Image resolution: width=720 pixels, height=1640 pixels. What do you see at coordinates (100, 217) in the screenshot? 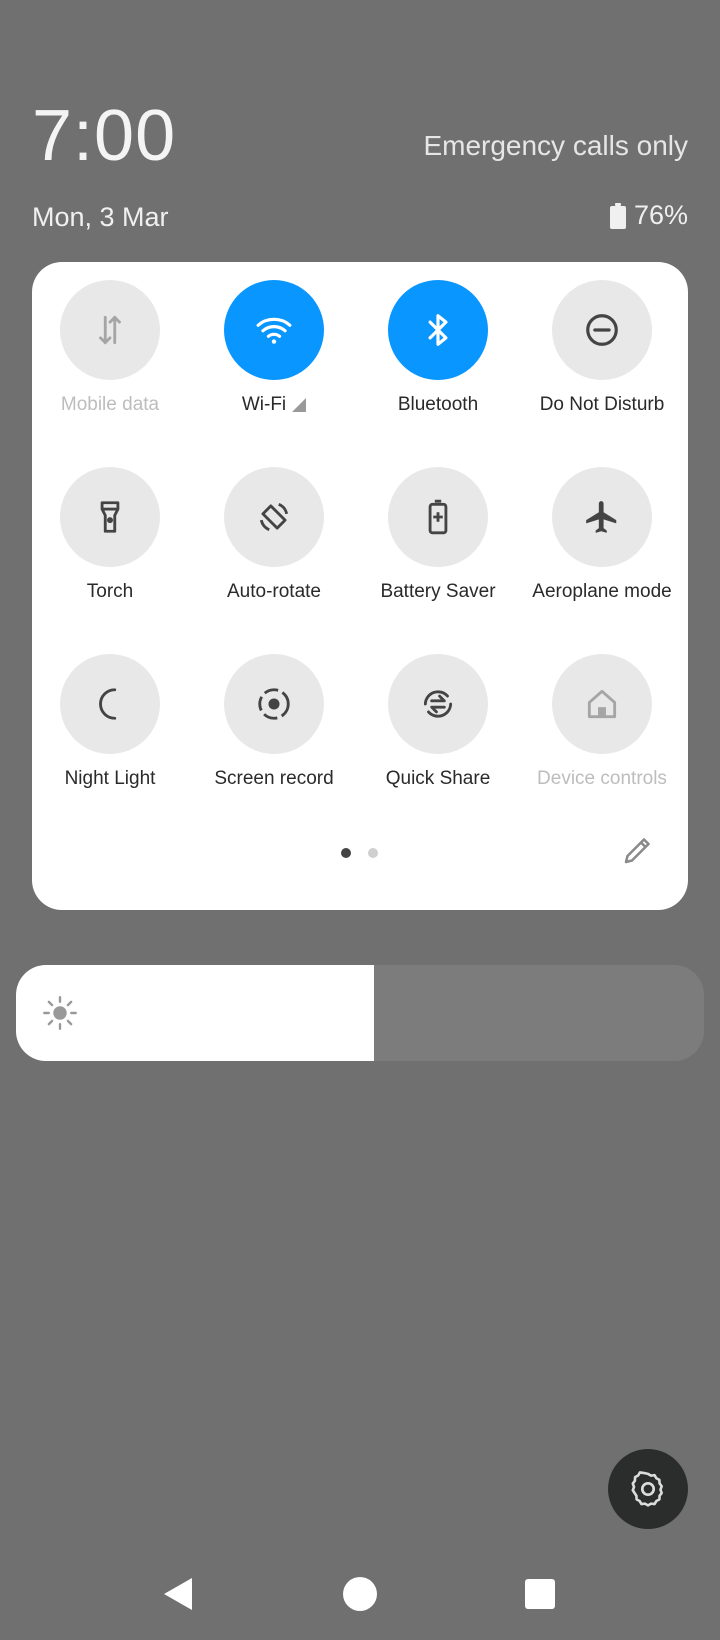
I see `date: Mon, 3 Mar` at bounding box center [100, 217].